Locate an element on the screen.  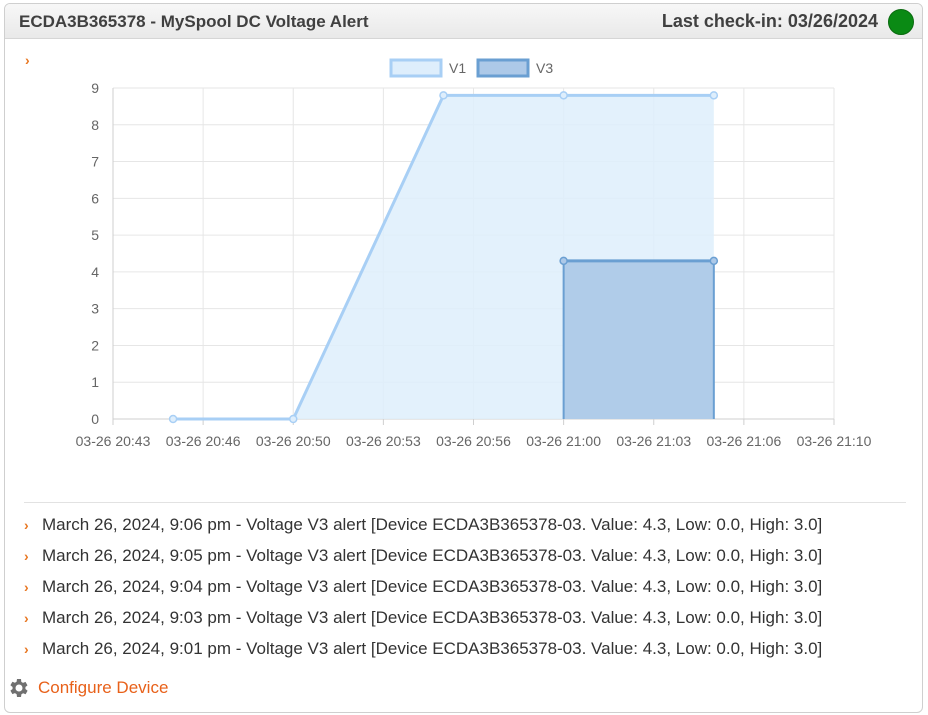
y-tick-label: 1 is located at coordinates (95, 382).